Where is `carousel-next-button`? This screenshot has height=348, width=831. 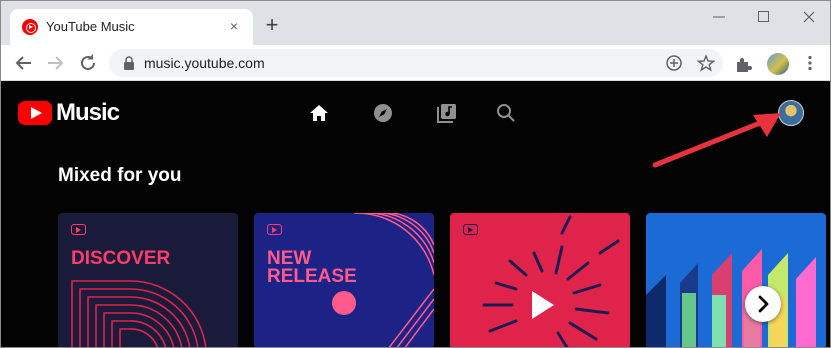
carousel-next-button is located at coordinates (763, 304).